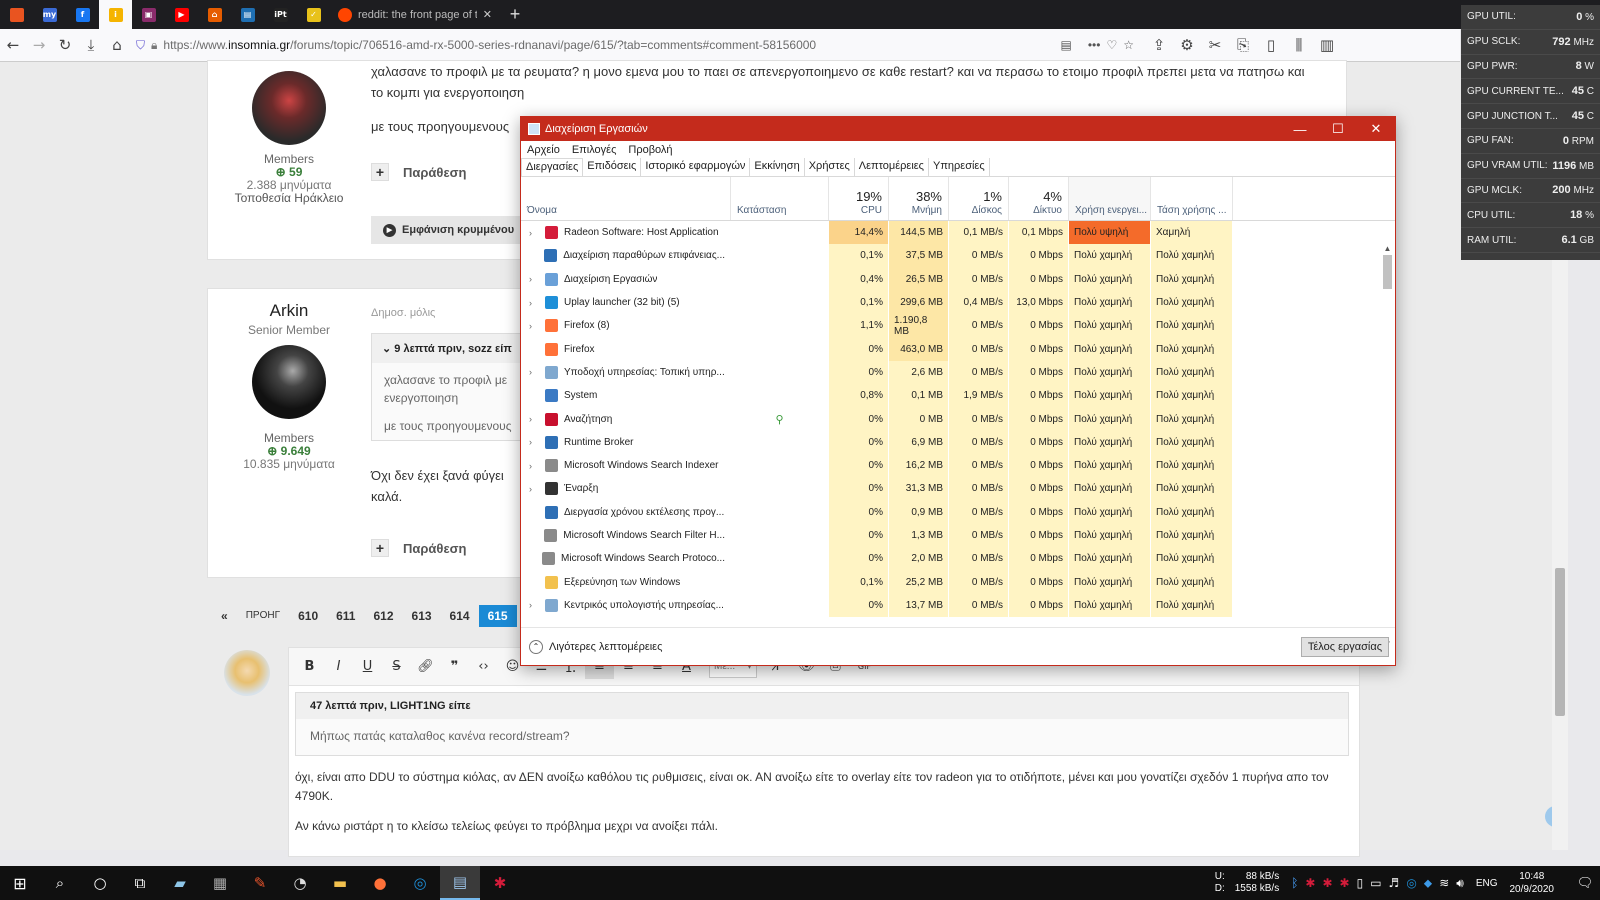  What do you see at coordinates (154, 45) in the screenshot?
I see `lock-icon: 🔒︎` at bounding box center [154, 45].